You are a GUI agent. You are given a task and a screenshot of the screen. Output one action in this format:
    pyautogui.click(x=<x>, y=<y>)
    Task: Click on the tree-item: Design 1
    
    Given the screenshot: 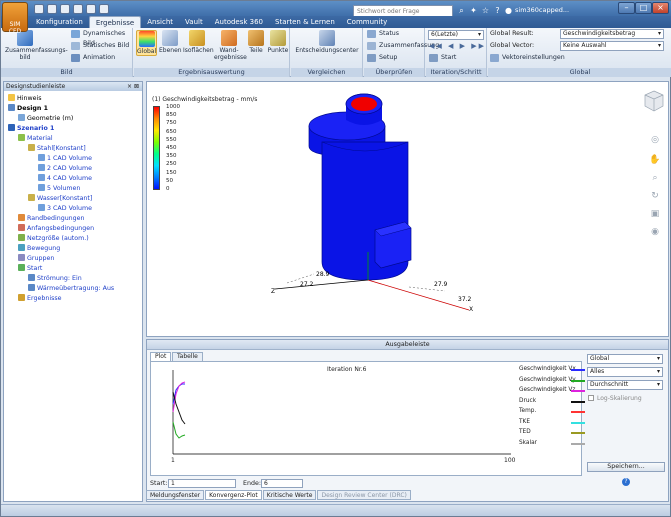 What is the action you would take?
    pyautogui.click(x=28, y=108)
    